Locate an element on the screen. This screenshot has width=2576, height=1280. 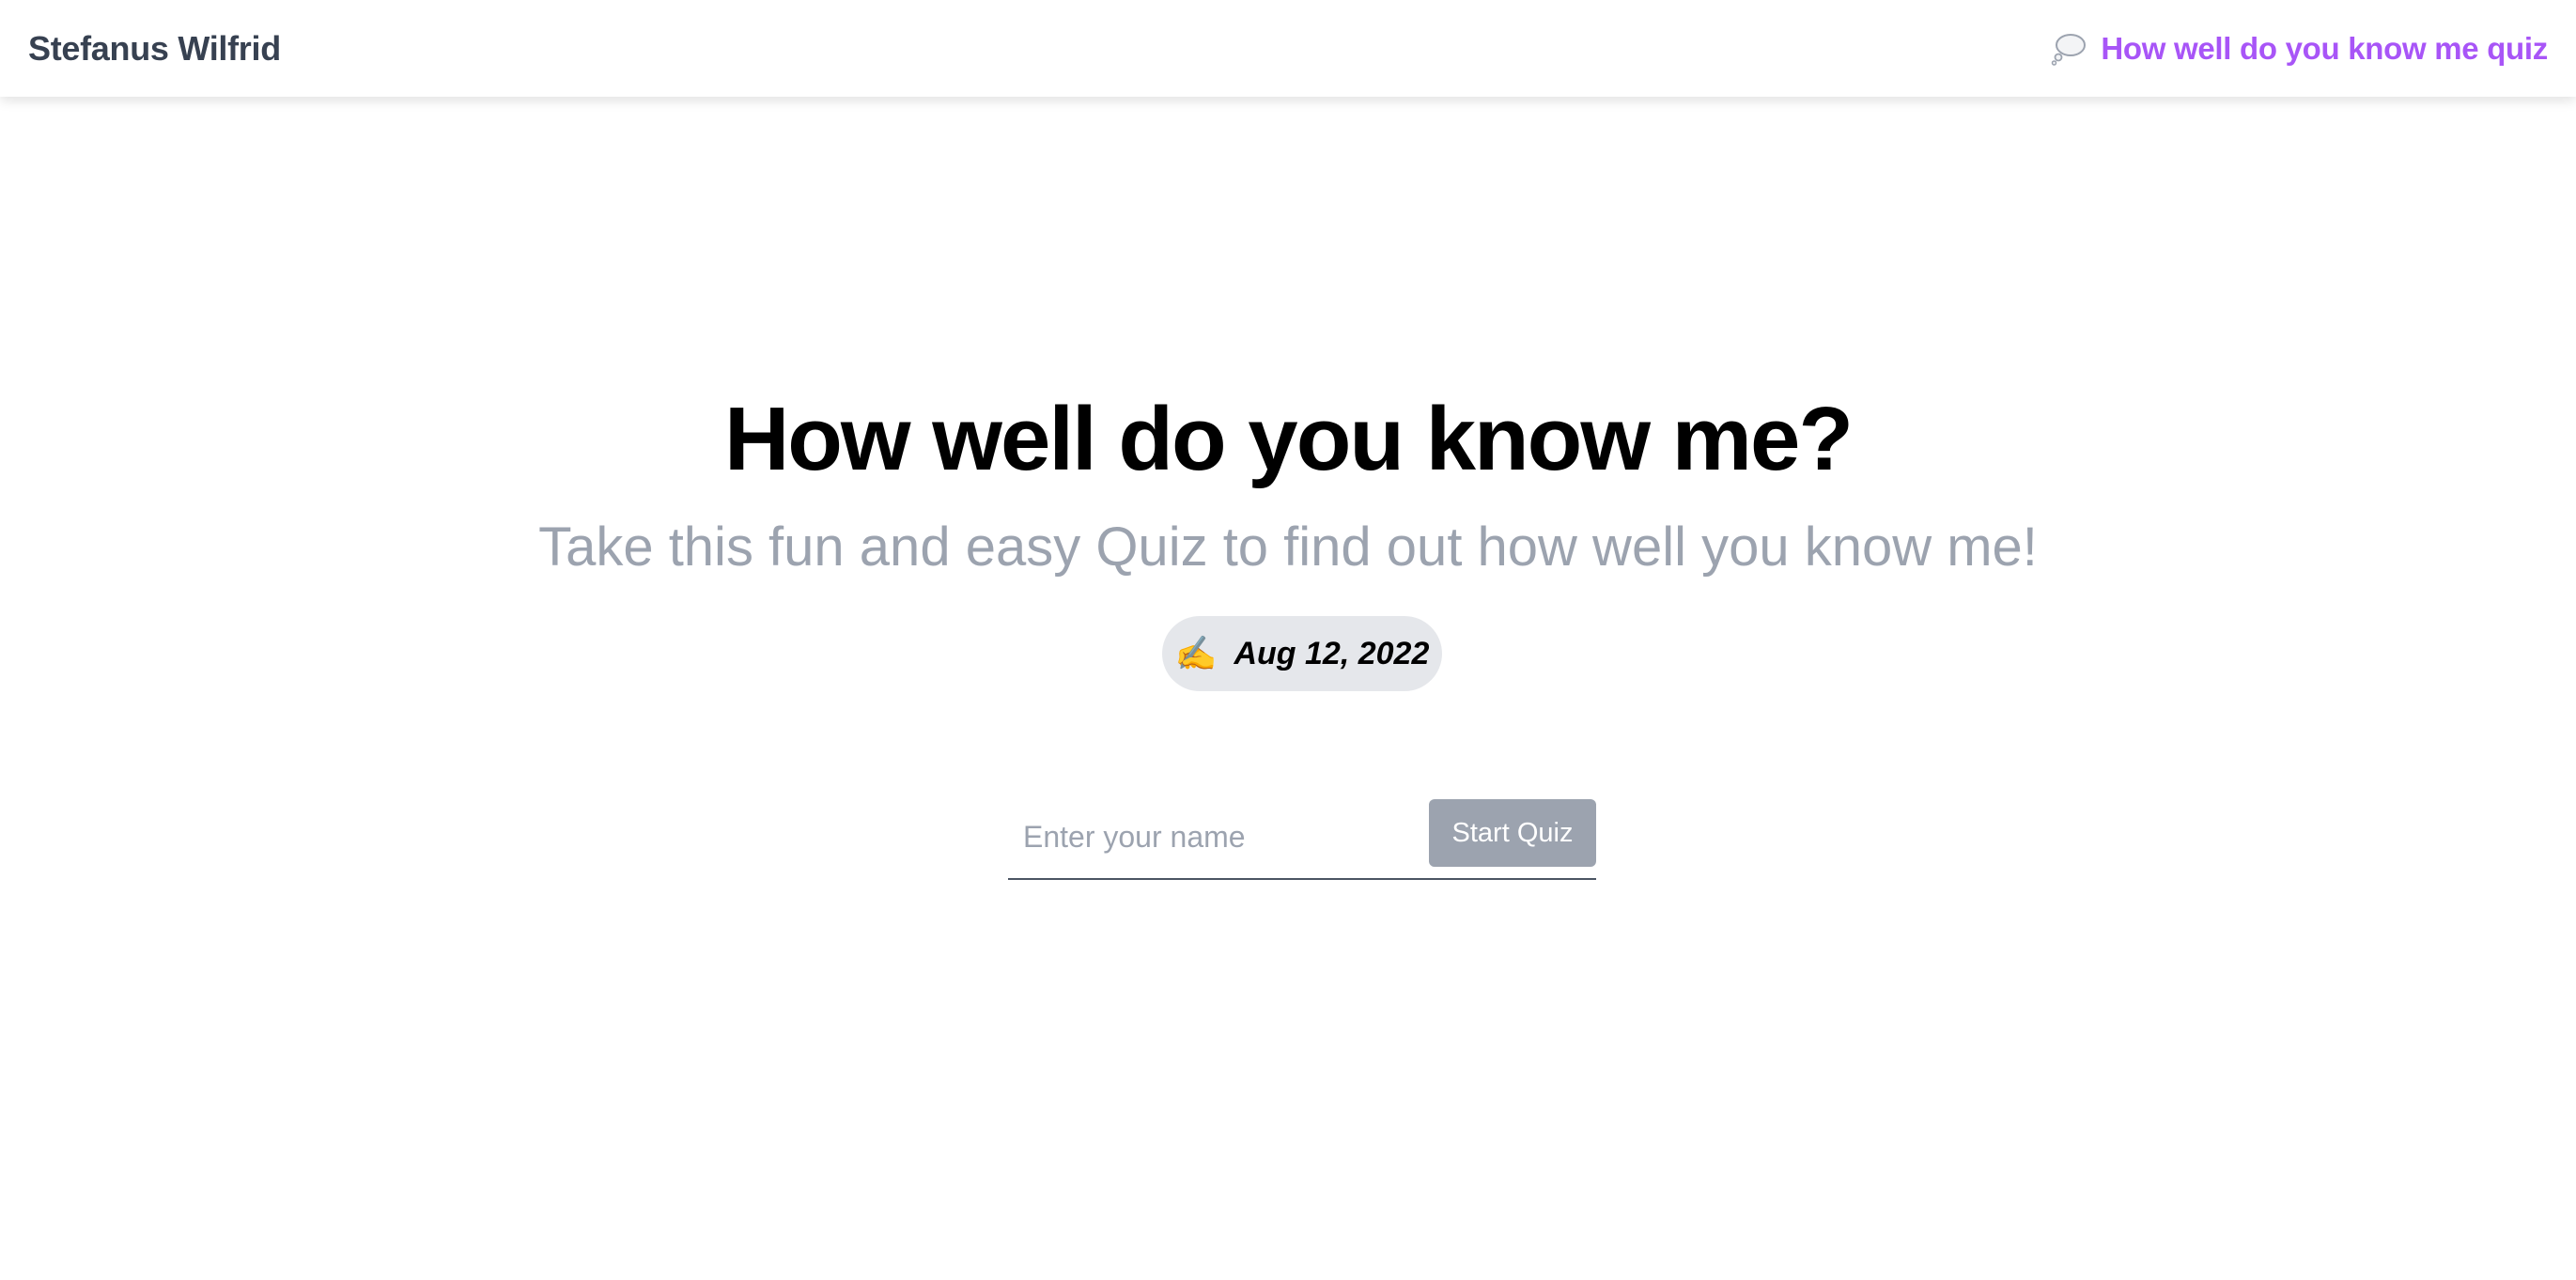
name-input is located at coordinates (1214, 836).